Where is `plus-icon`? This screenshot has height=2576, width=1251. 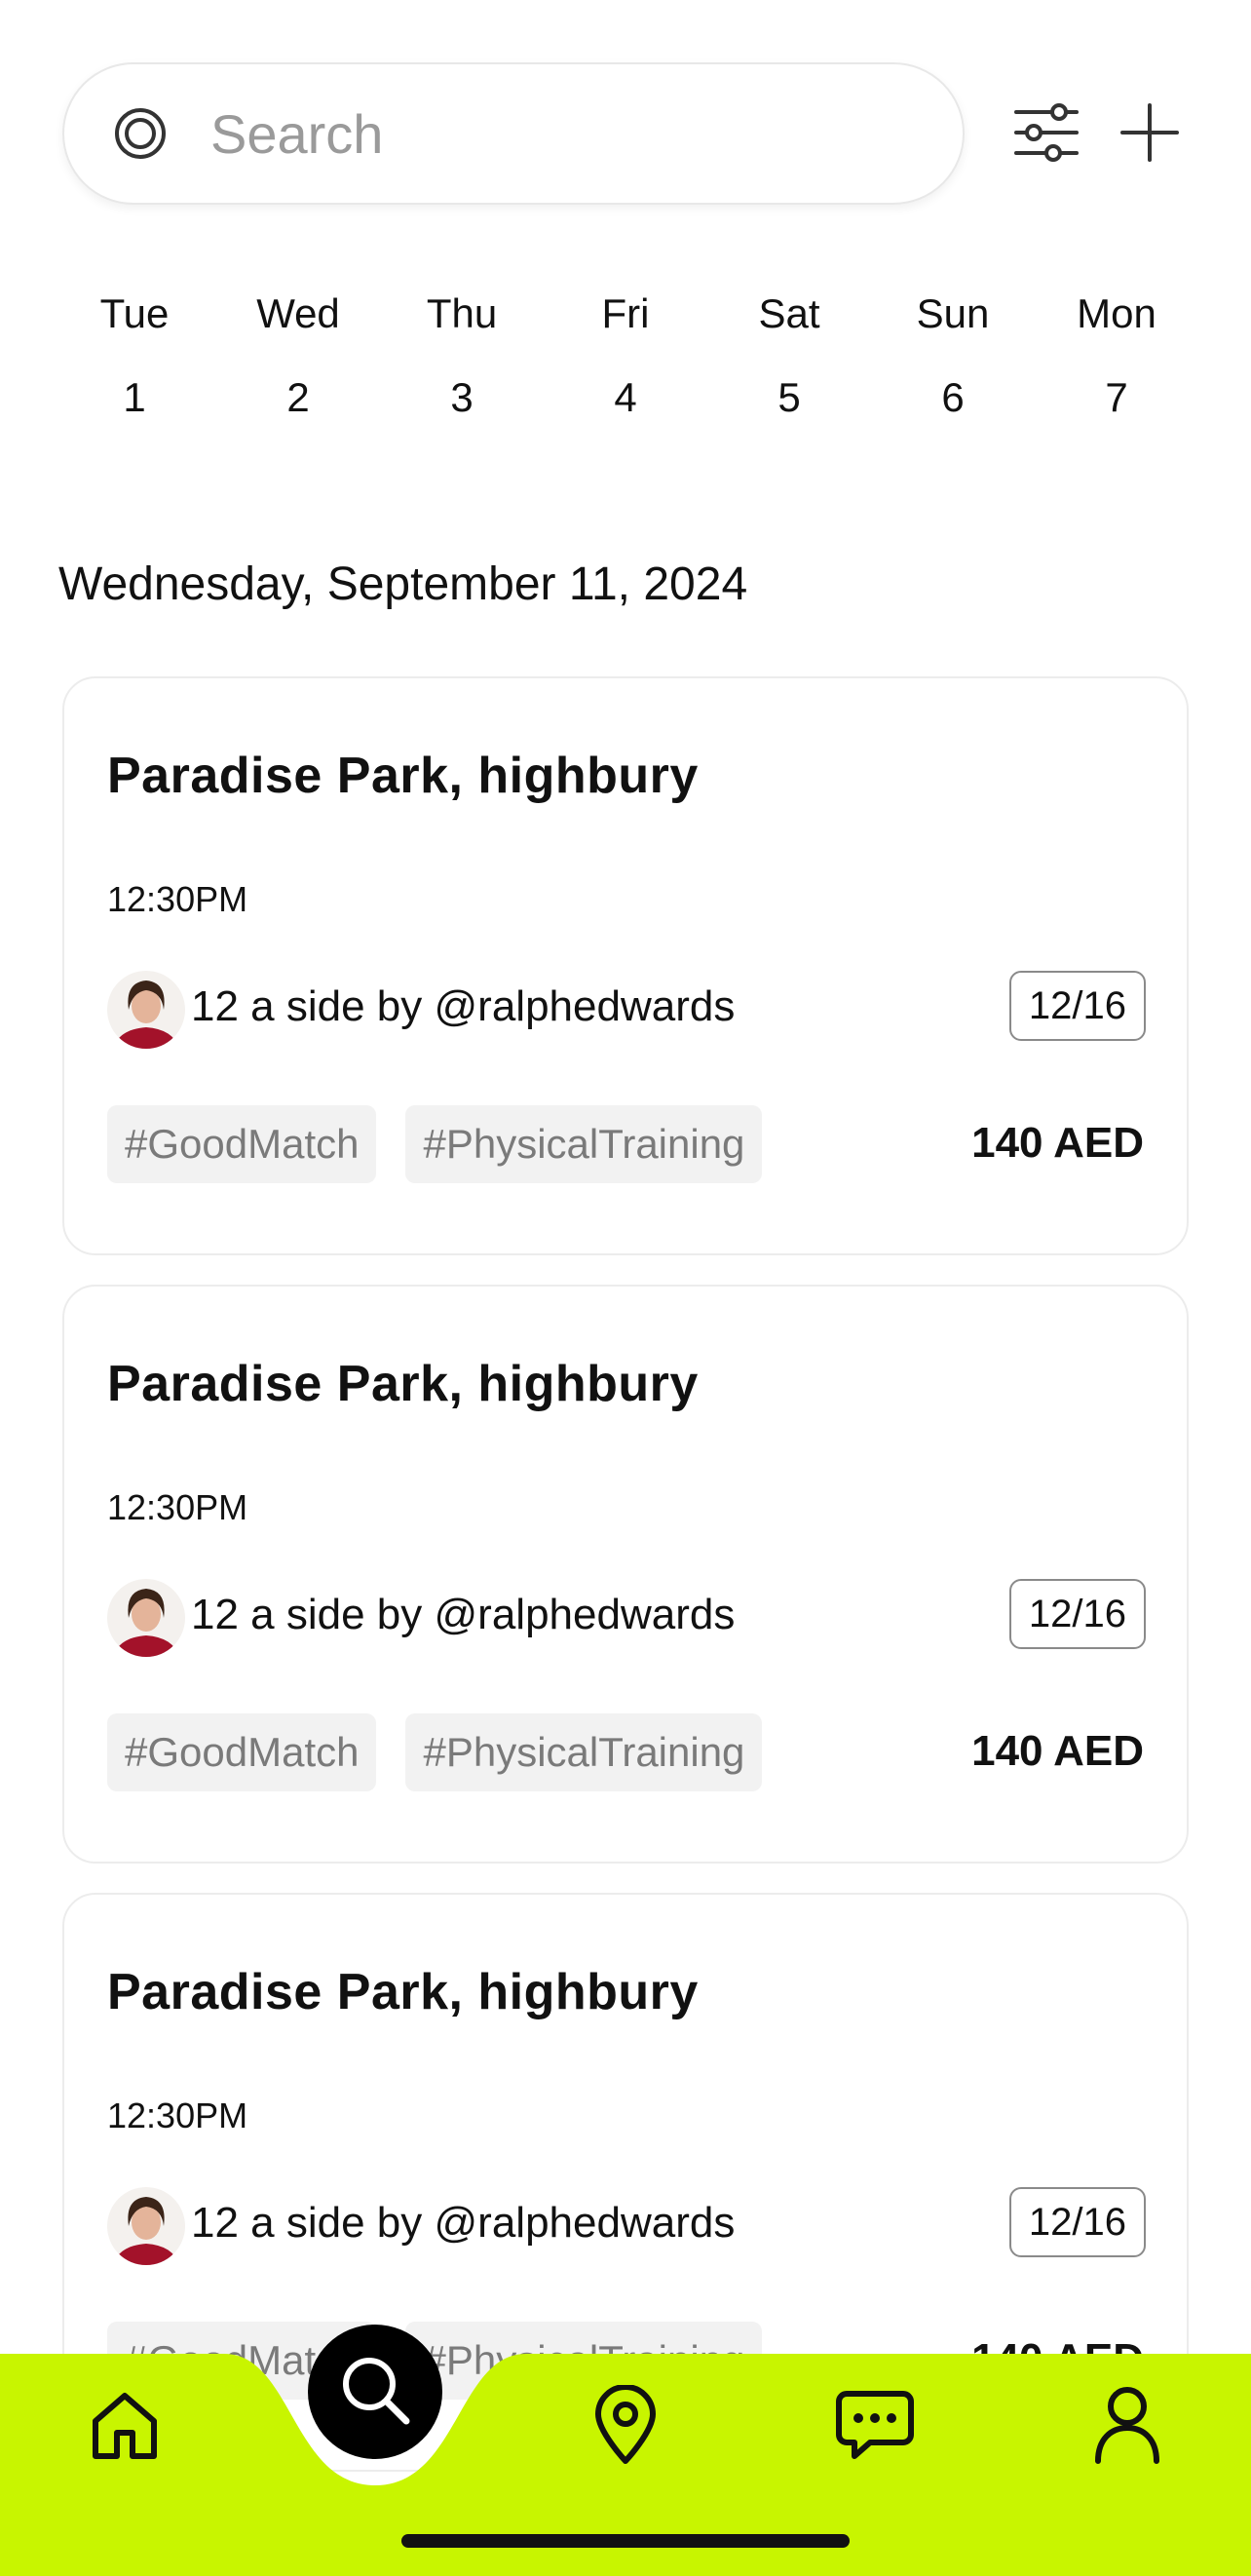 plus-icon is located at coordinates (1150, 134).